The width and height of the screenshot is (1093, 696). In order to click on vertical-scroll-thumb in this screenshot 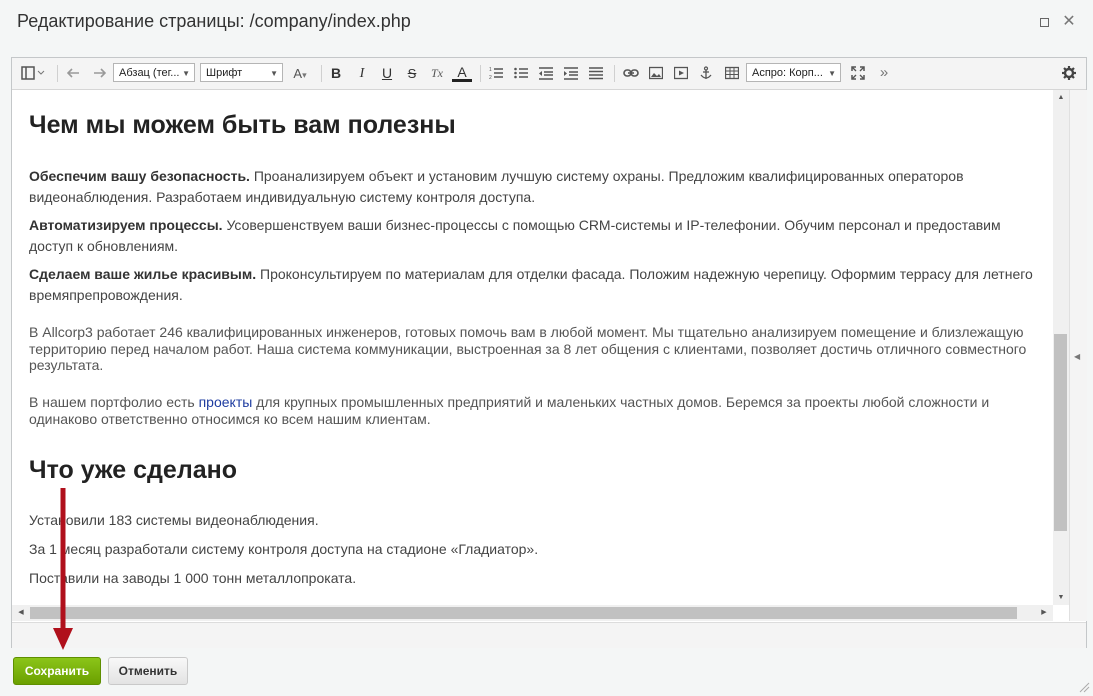, I will do `click(1060, 432)`.